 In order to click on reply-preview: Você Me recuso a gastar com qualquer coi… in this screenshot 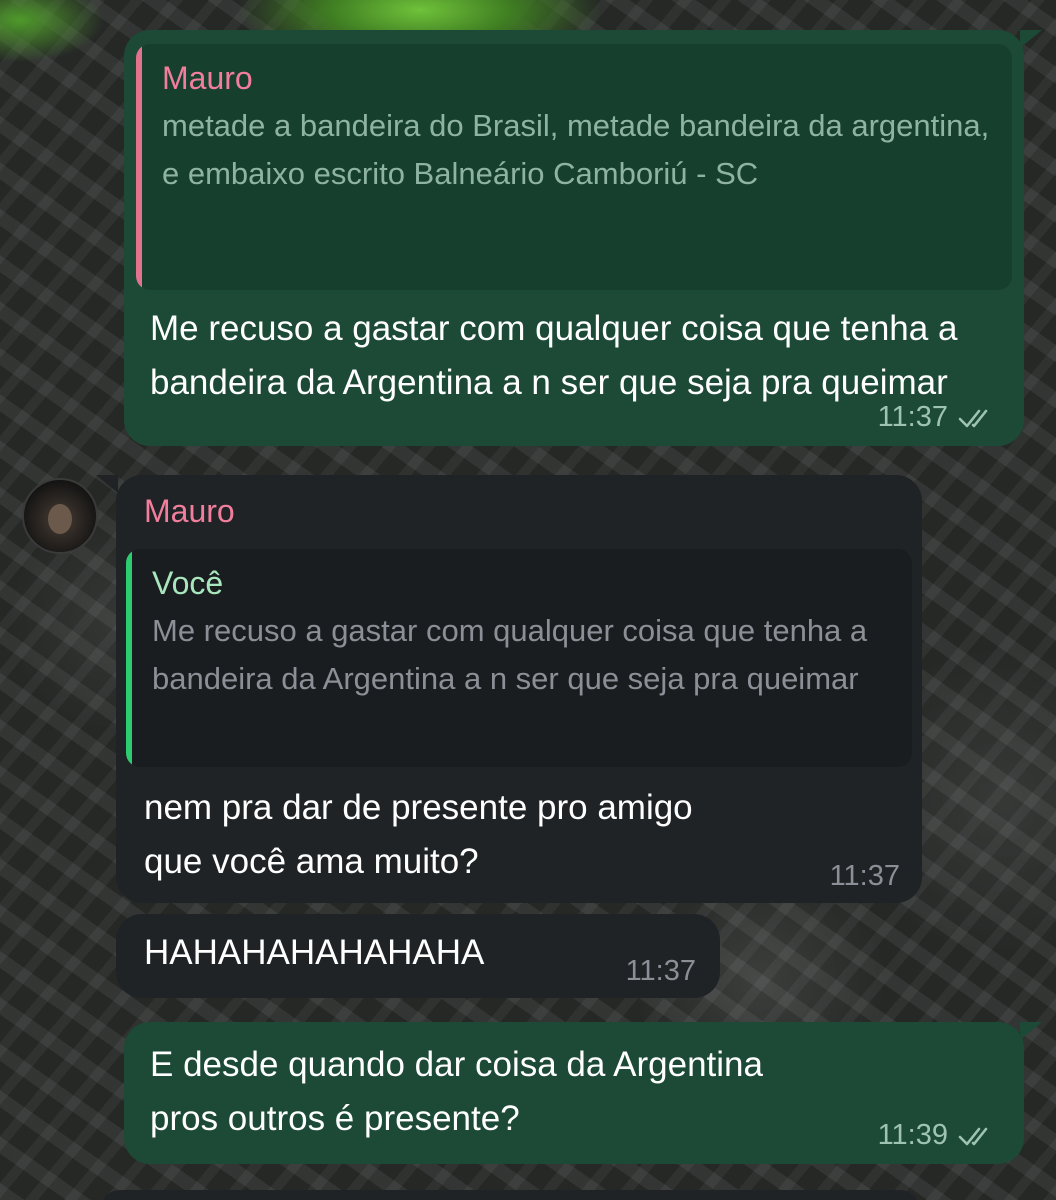, I will do `click(519, 658)`.